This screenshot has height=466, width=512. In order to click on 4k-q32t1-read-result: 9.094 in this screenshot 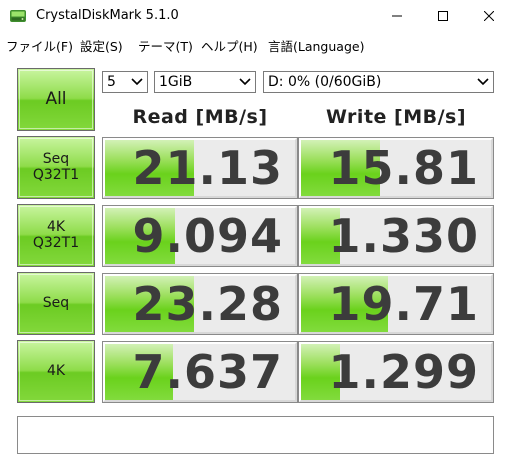, I will do `click(200, 236)`.